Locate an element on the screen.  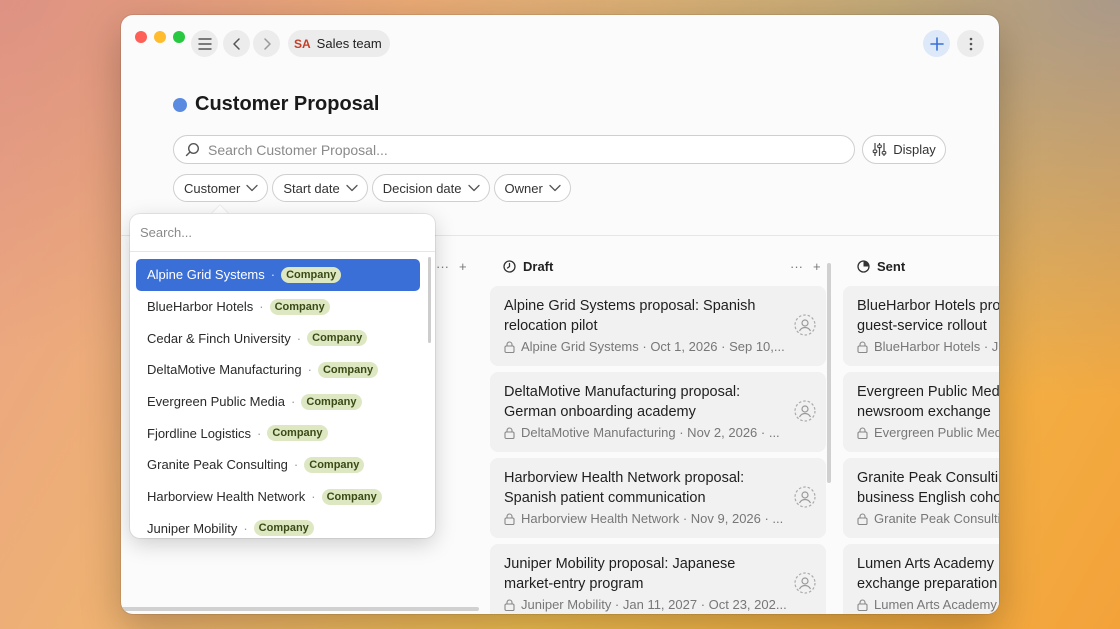
column-scrollbar is located at coordinates (829, 373).